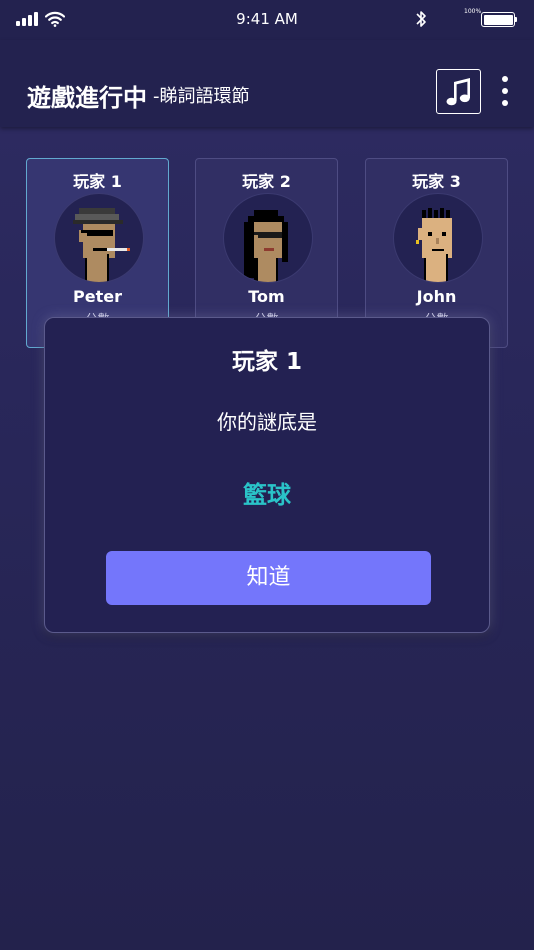  I want to click on status-bar: 9:41 AM 100%, so click(267, 20).